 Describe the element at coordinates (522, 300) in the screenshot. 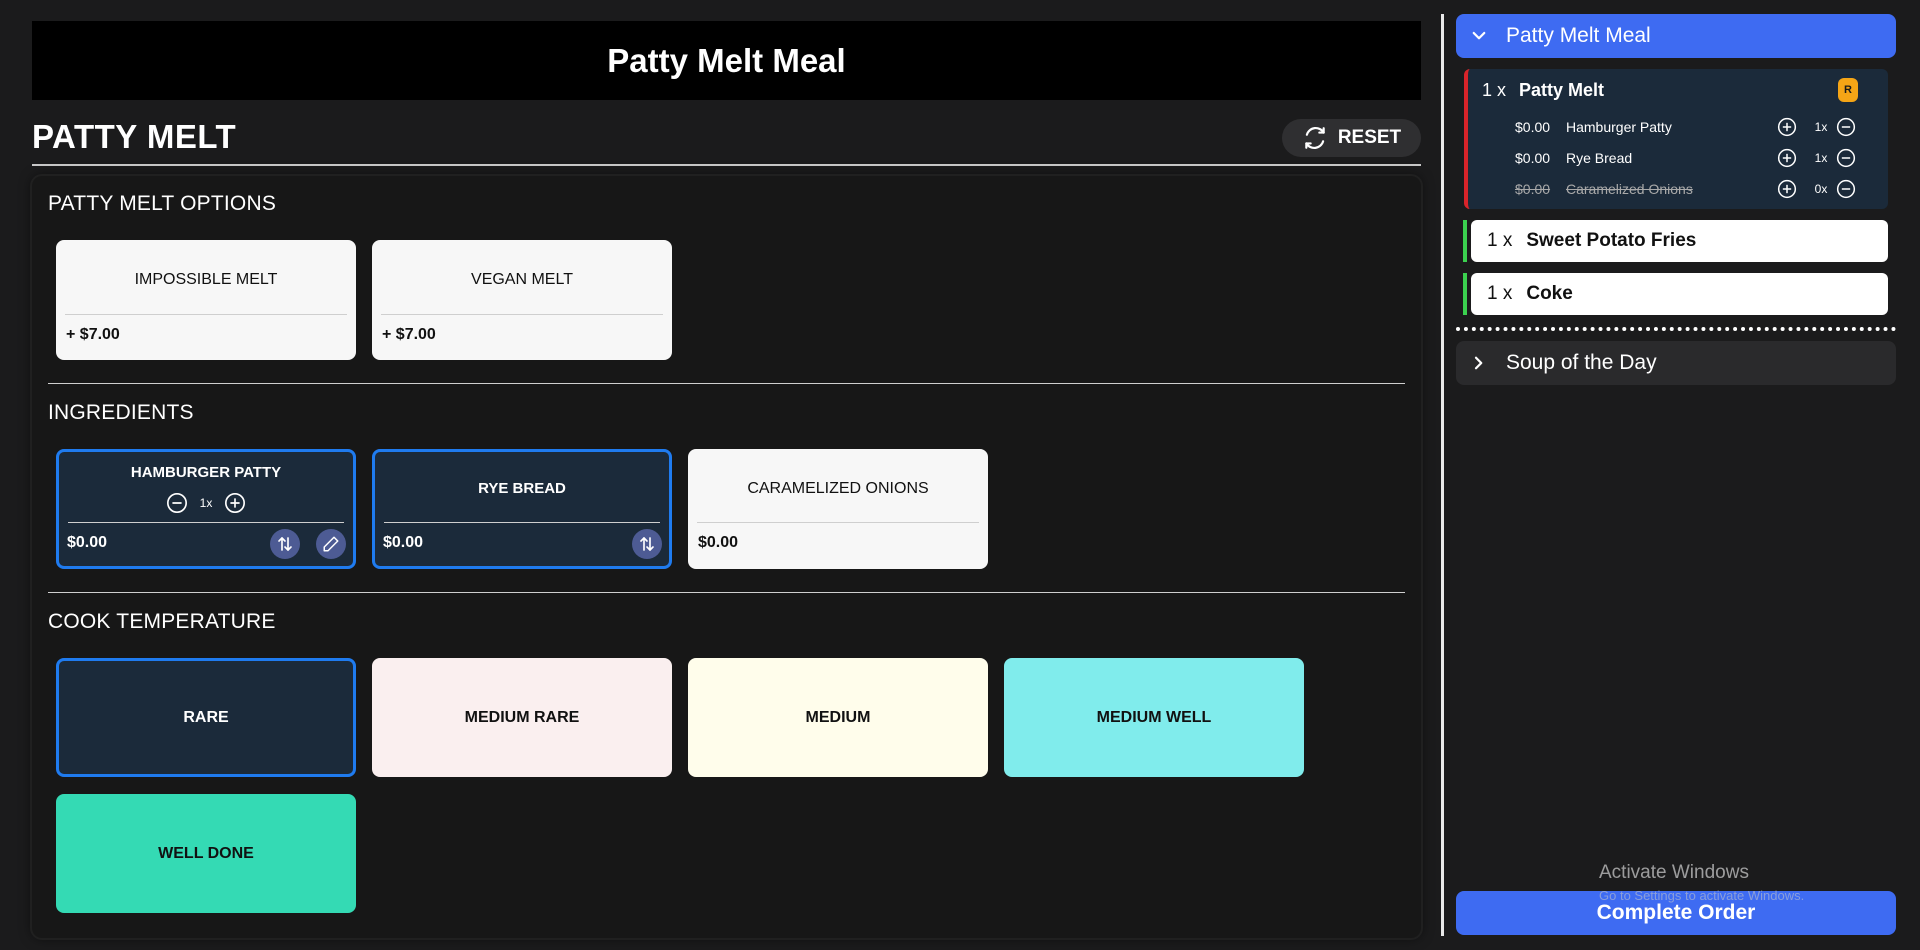

I see `option-card-vegan-melt: VEGAN MELT + $7.00` at that location.